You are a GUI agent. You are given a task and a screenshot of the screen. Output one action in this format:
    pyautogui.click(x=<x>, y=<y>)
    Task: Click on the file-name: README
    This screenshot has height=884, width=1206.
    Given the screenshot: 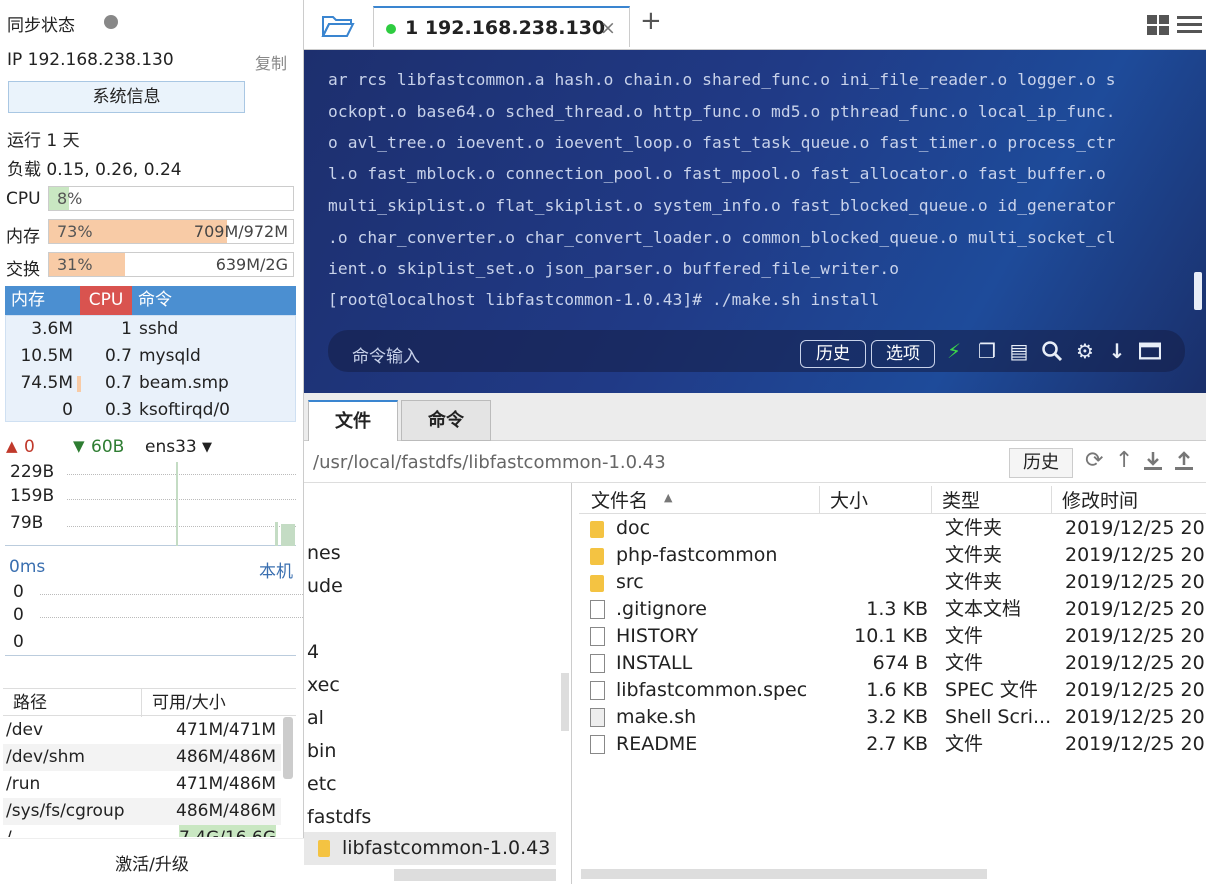 What is the action you would take?
    pyautogui.click(x=657, y=744)
    